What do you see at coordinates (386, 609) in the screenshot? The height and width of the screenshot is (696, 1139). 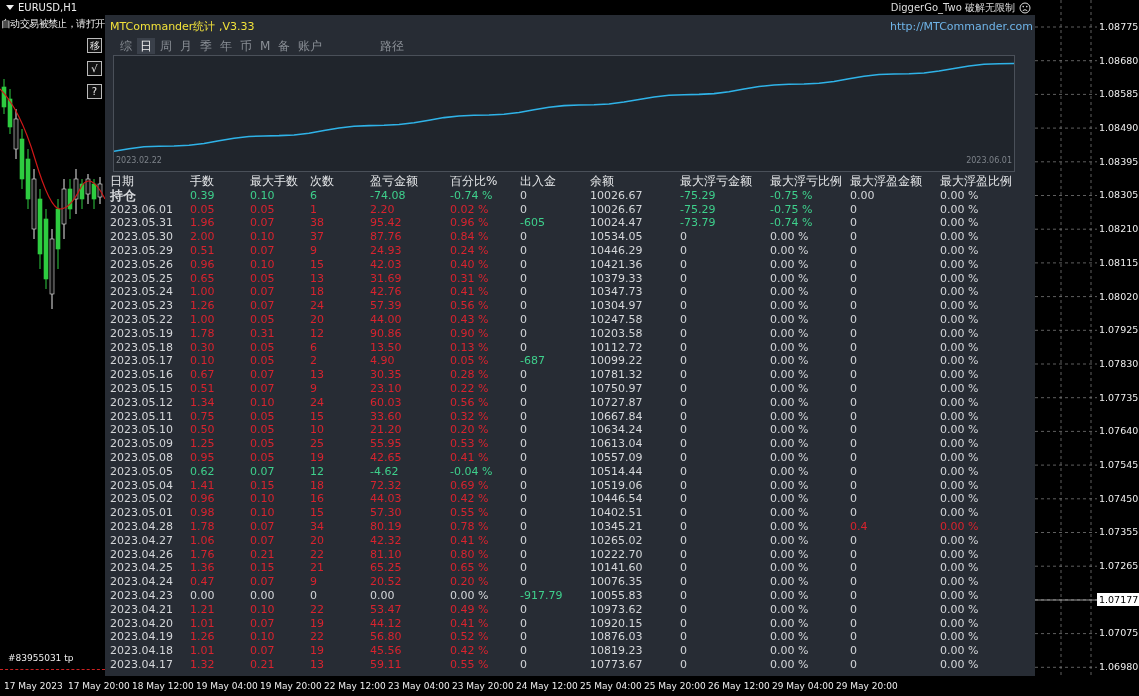 I see `table-cell-text: 53.47` at bounding box center [386, 609].